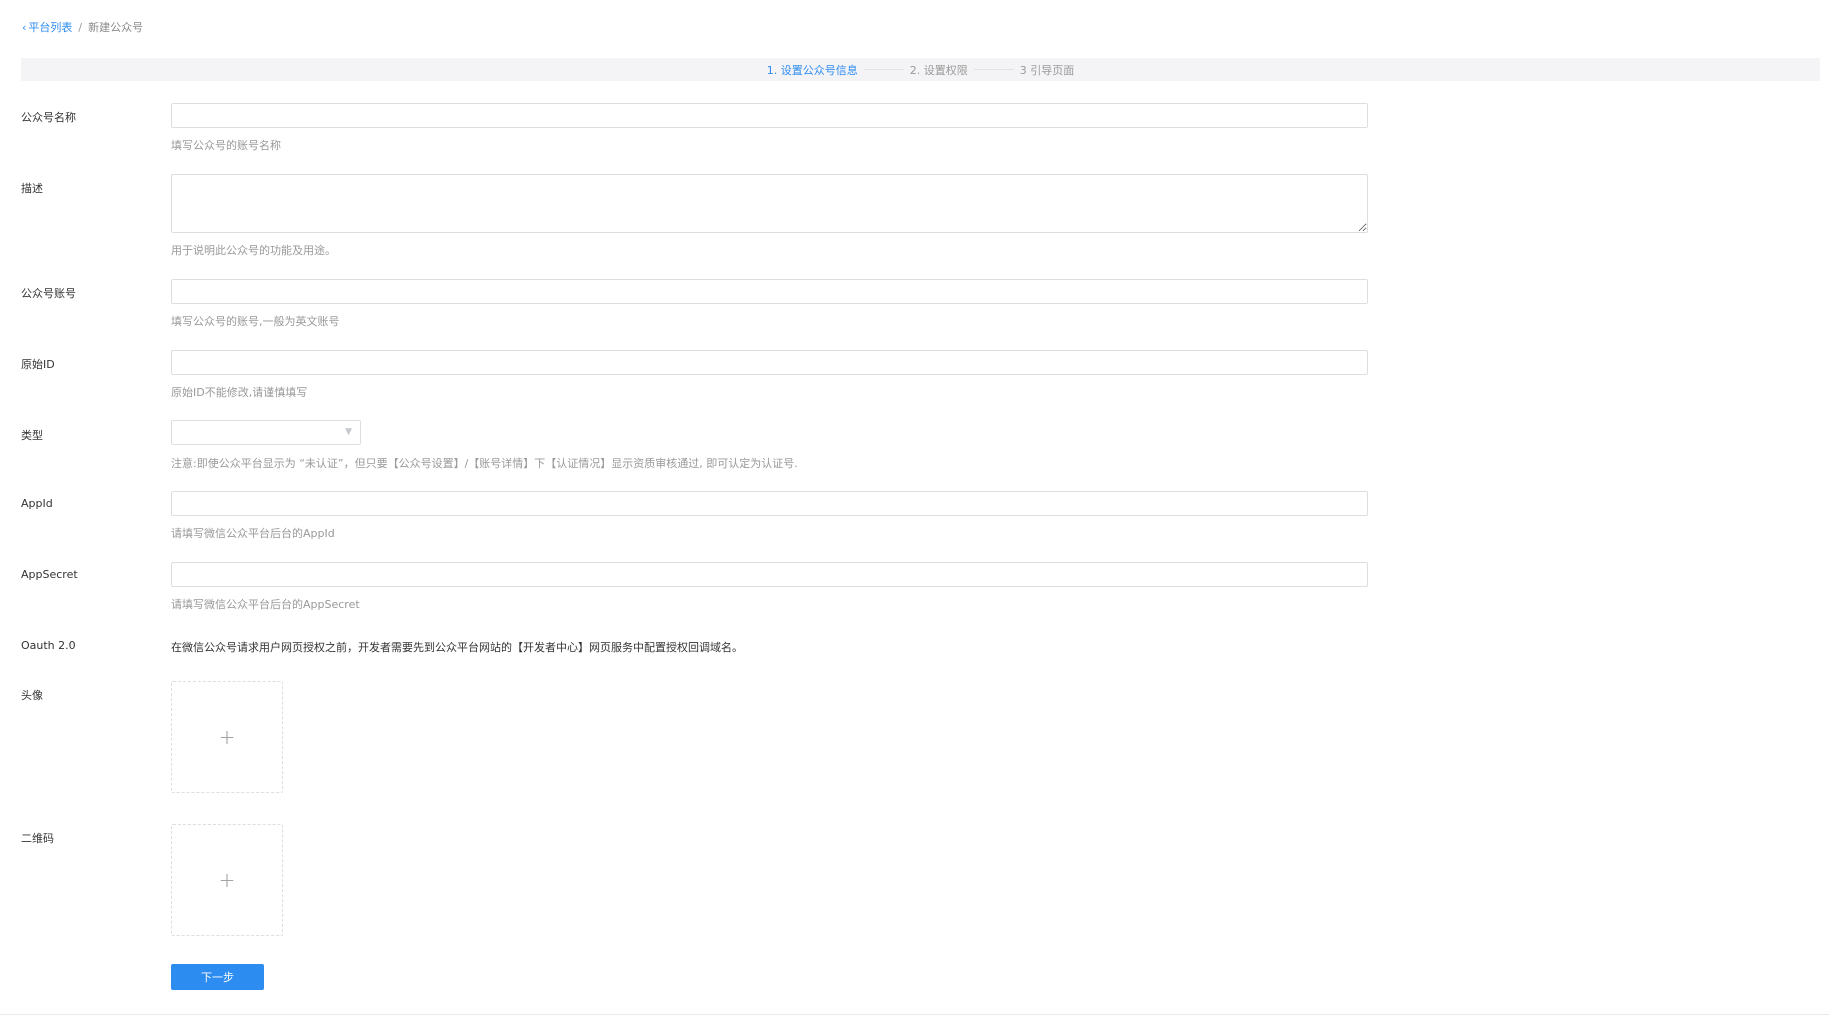 This screenshot has height=1023, width=1829. I want to click on type-label: 类型, so click(32, 435).